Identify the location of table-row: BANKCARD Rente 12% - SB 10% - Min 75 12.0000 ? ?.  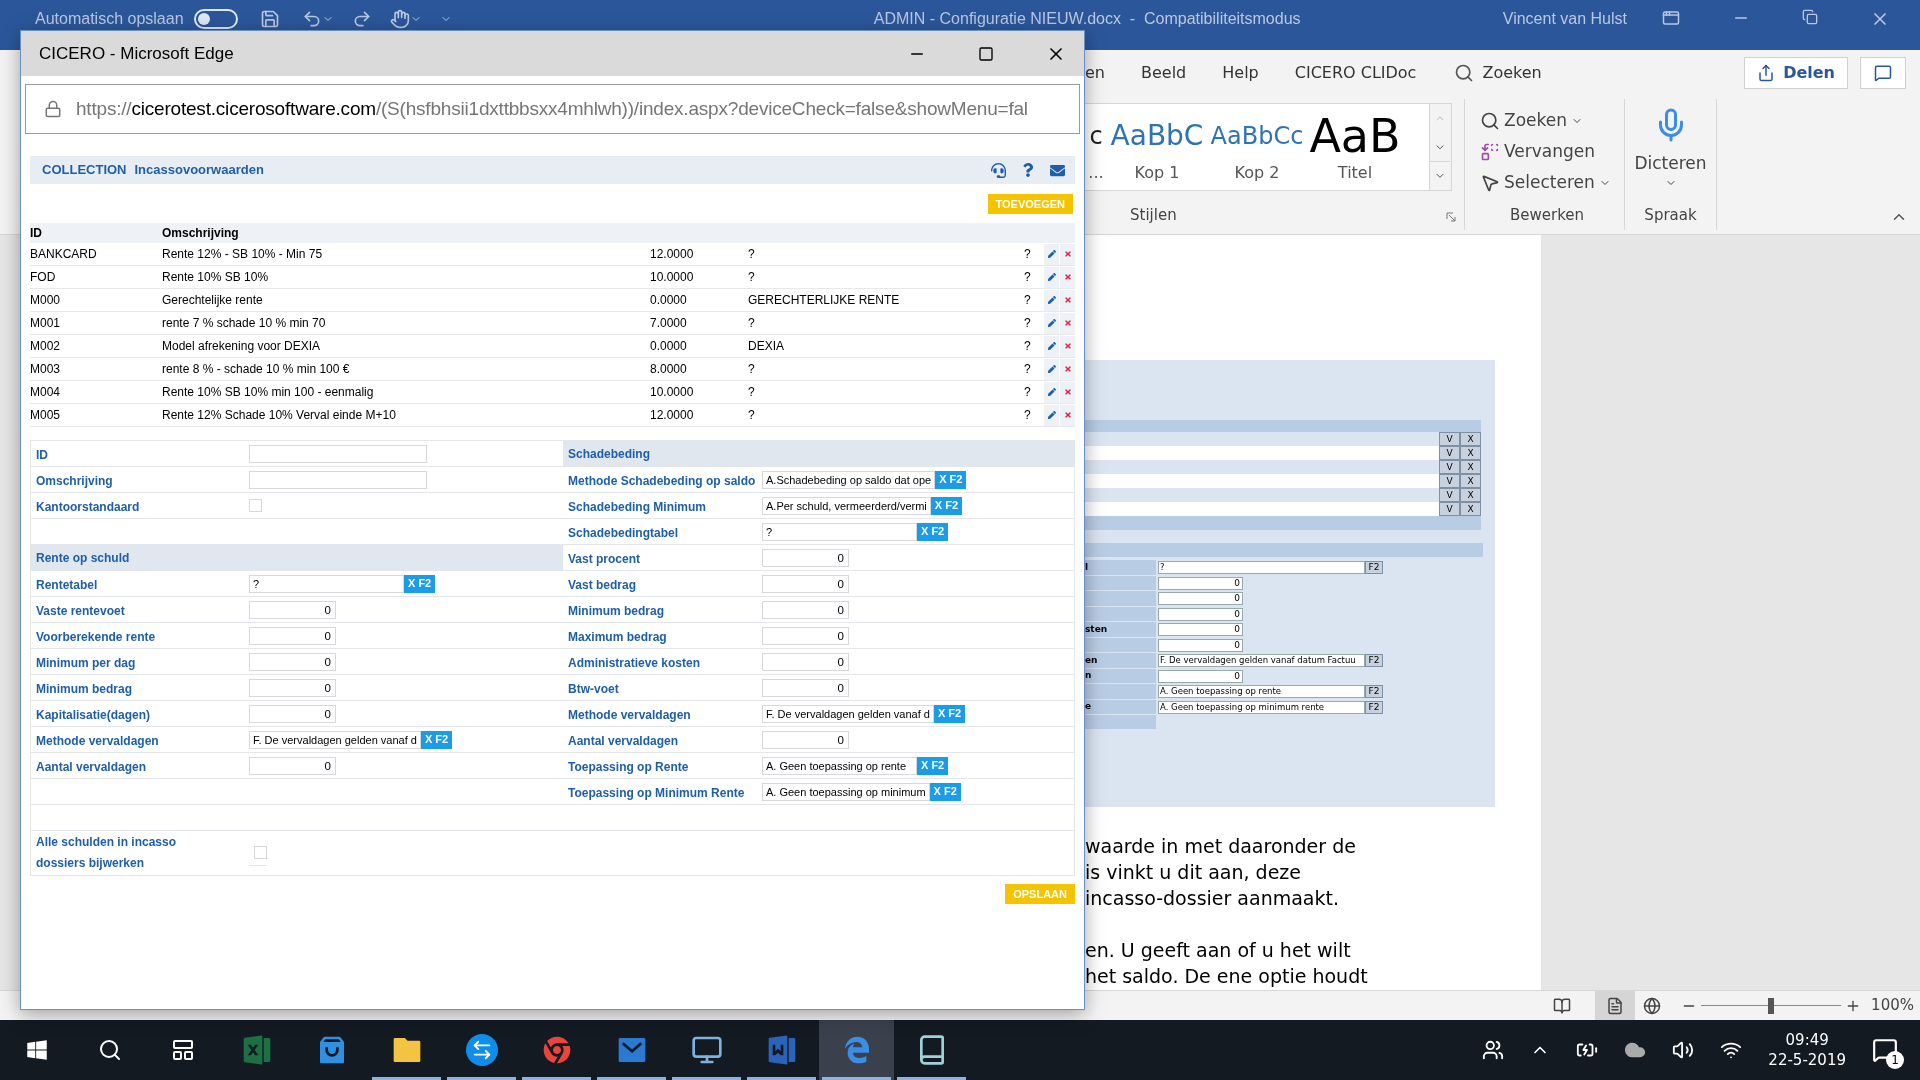
(552, 254).